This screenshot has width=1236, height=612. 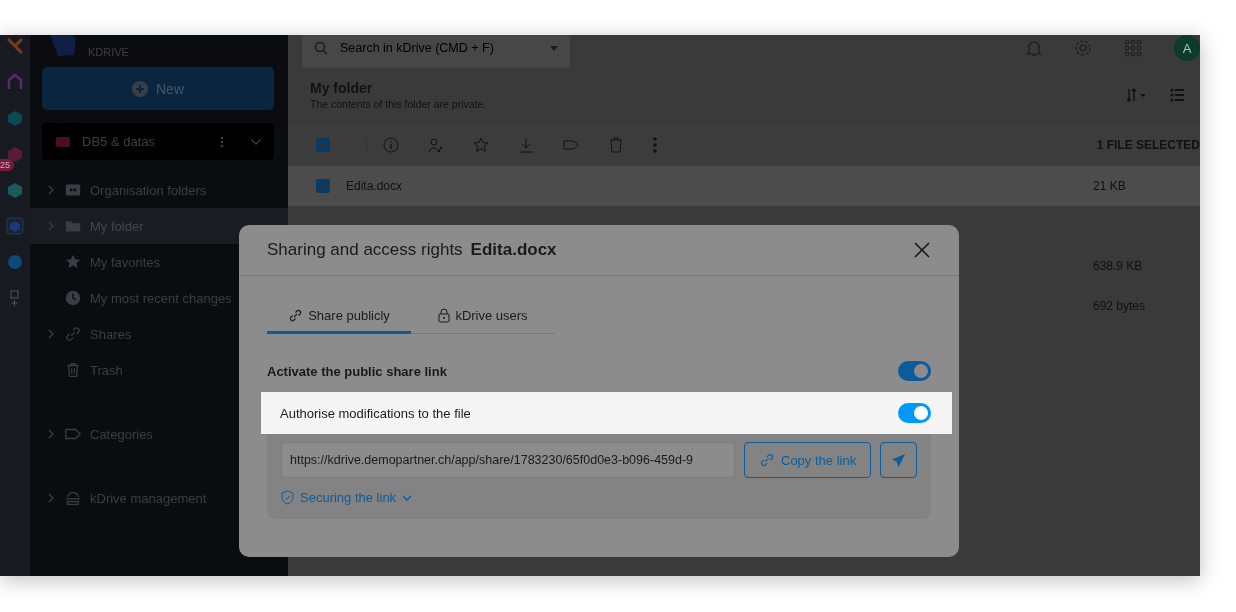 I want to click on bell-icon, so click(x=1034, y=48).